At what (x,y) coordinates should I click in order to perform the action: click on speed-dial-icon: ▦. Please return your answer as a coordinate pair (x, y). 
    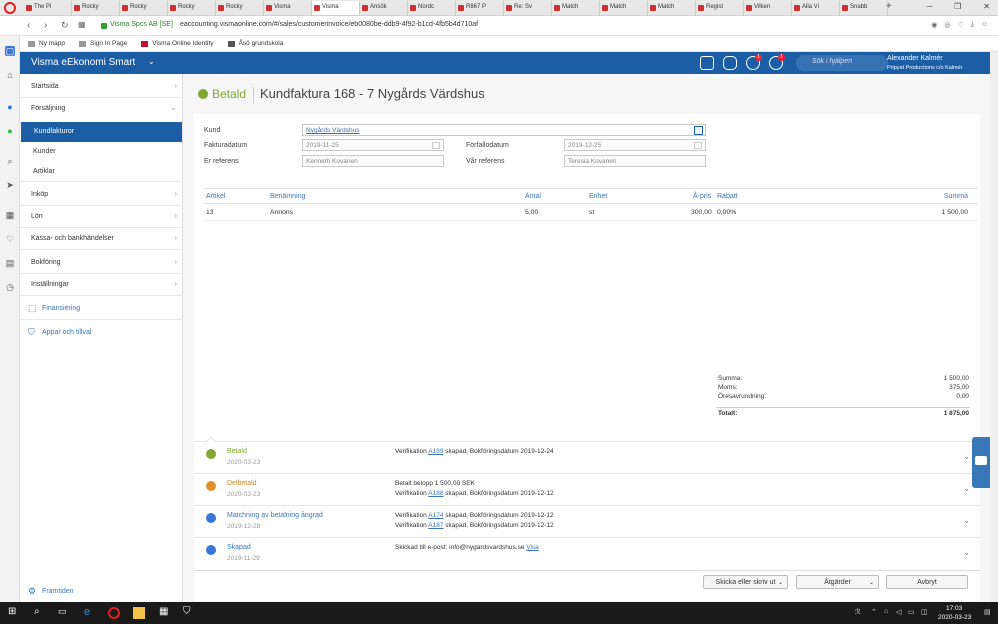
    Looking at the image, I should click on (82, 24).